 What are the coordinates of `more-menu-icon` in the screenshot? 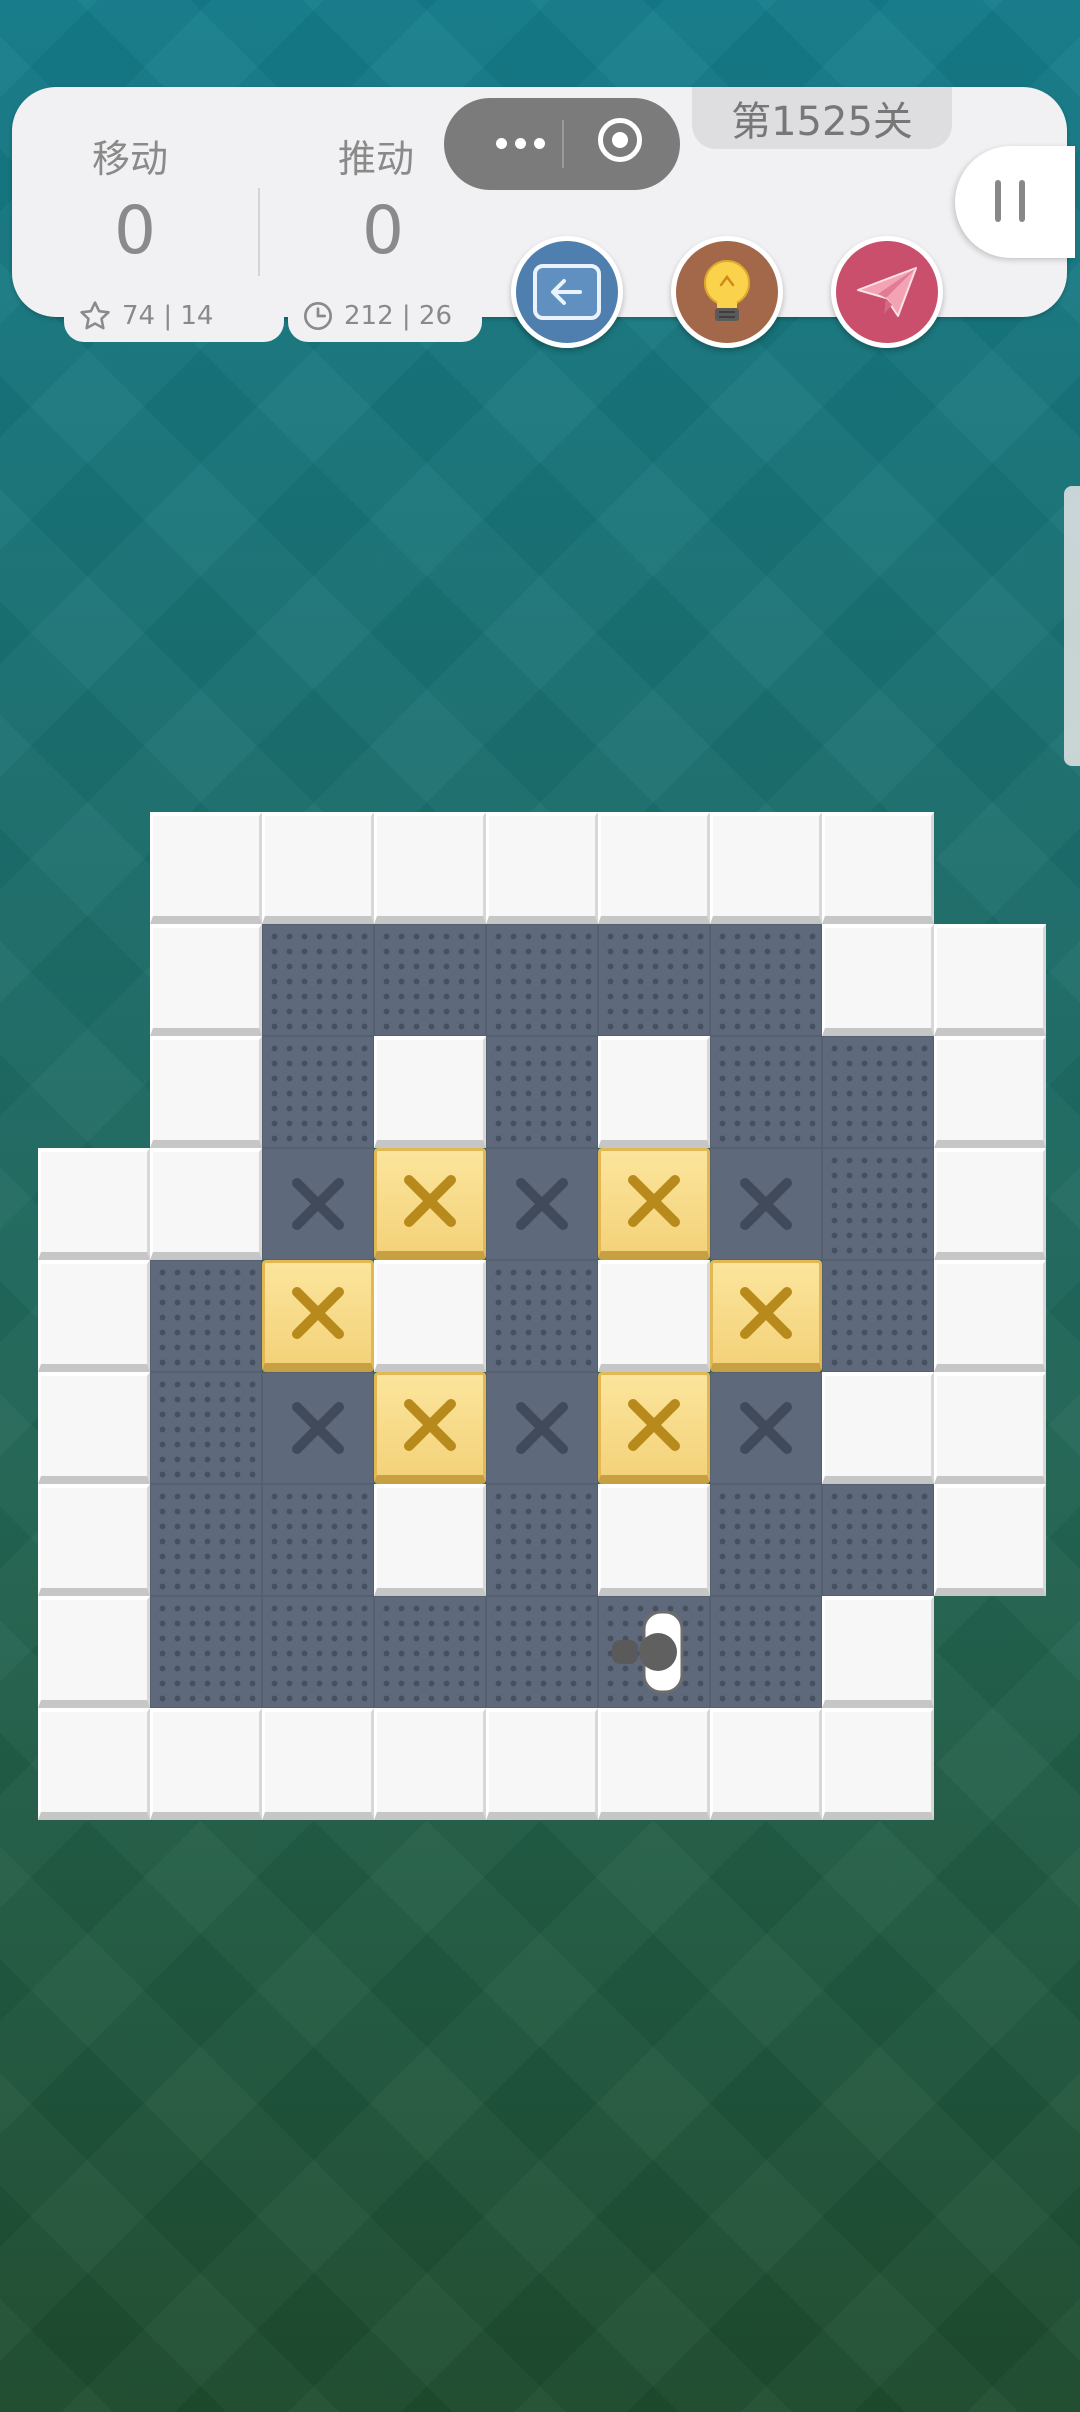 It's located at (520, 143).